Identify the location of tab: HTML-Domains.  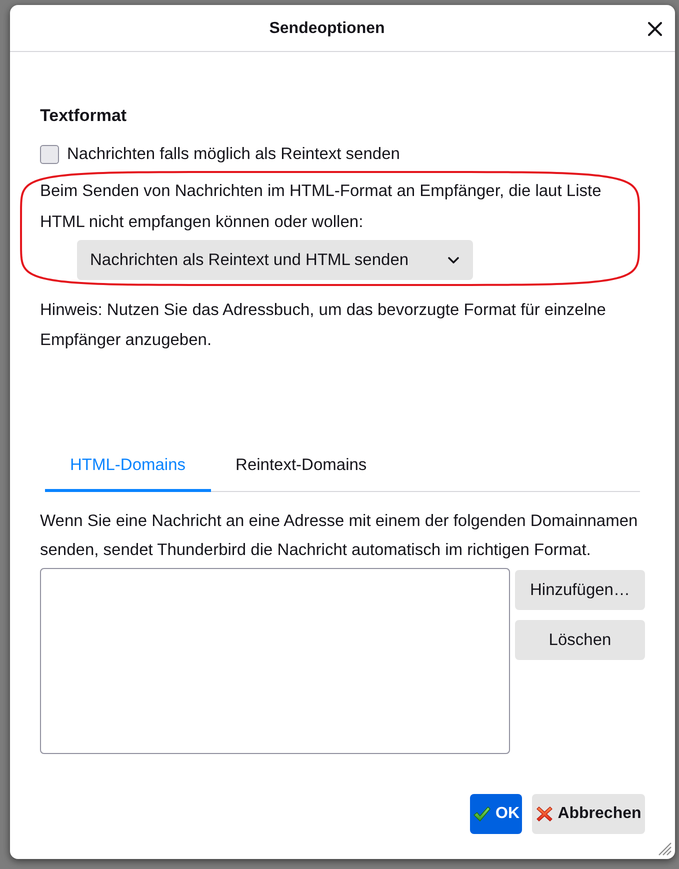
(128, 466).